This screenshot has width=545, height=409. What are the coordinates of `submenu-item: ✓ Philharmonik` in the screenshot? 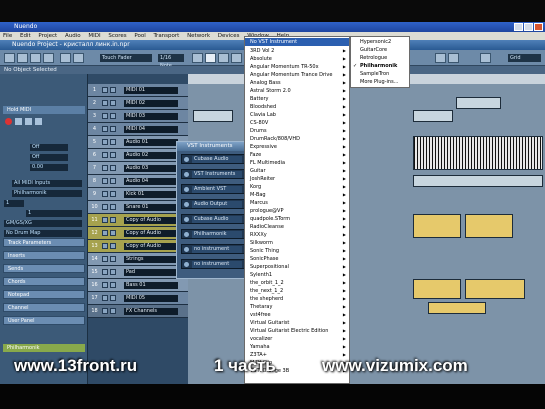 It's located at (380, 66).